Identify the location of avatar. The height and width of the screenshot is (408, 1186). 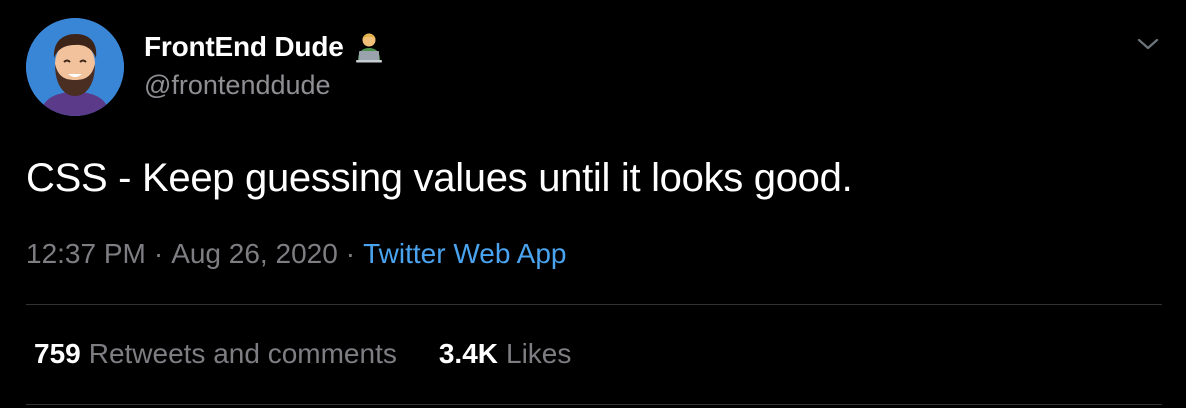
(75, 67).